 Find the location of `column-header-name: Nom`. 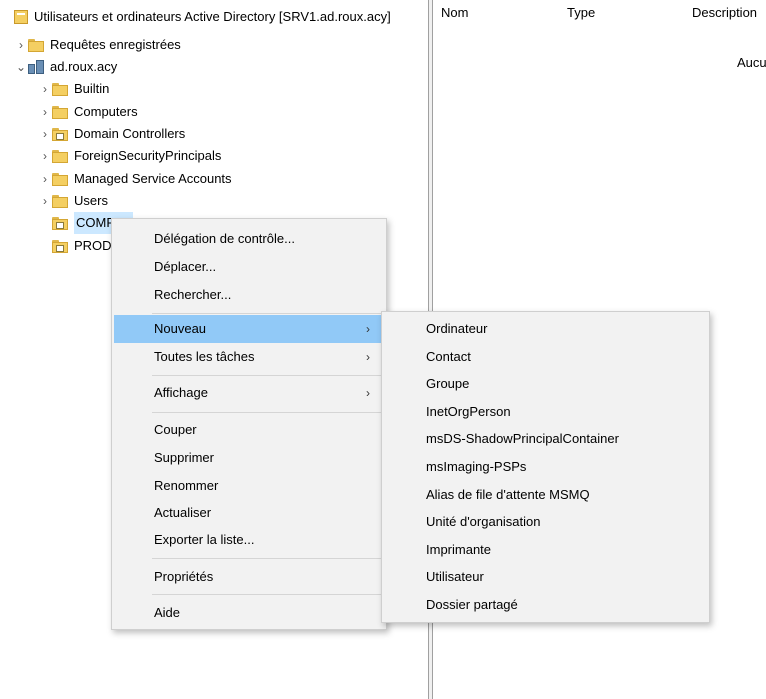

column-header-name: Nom is located at coordinates (454, 21).